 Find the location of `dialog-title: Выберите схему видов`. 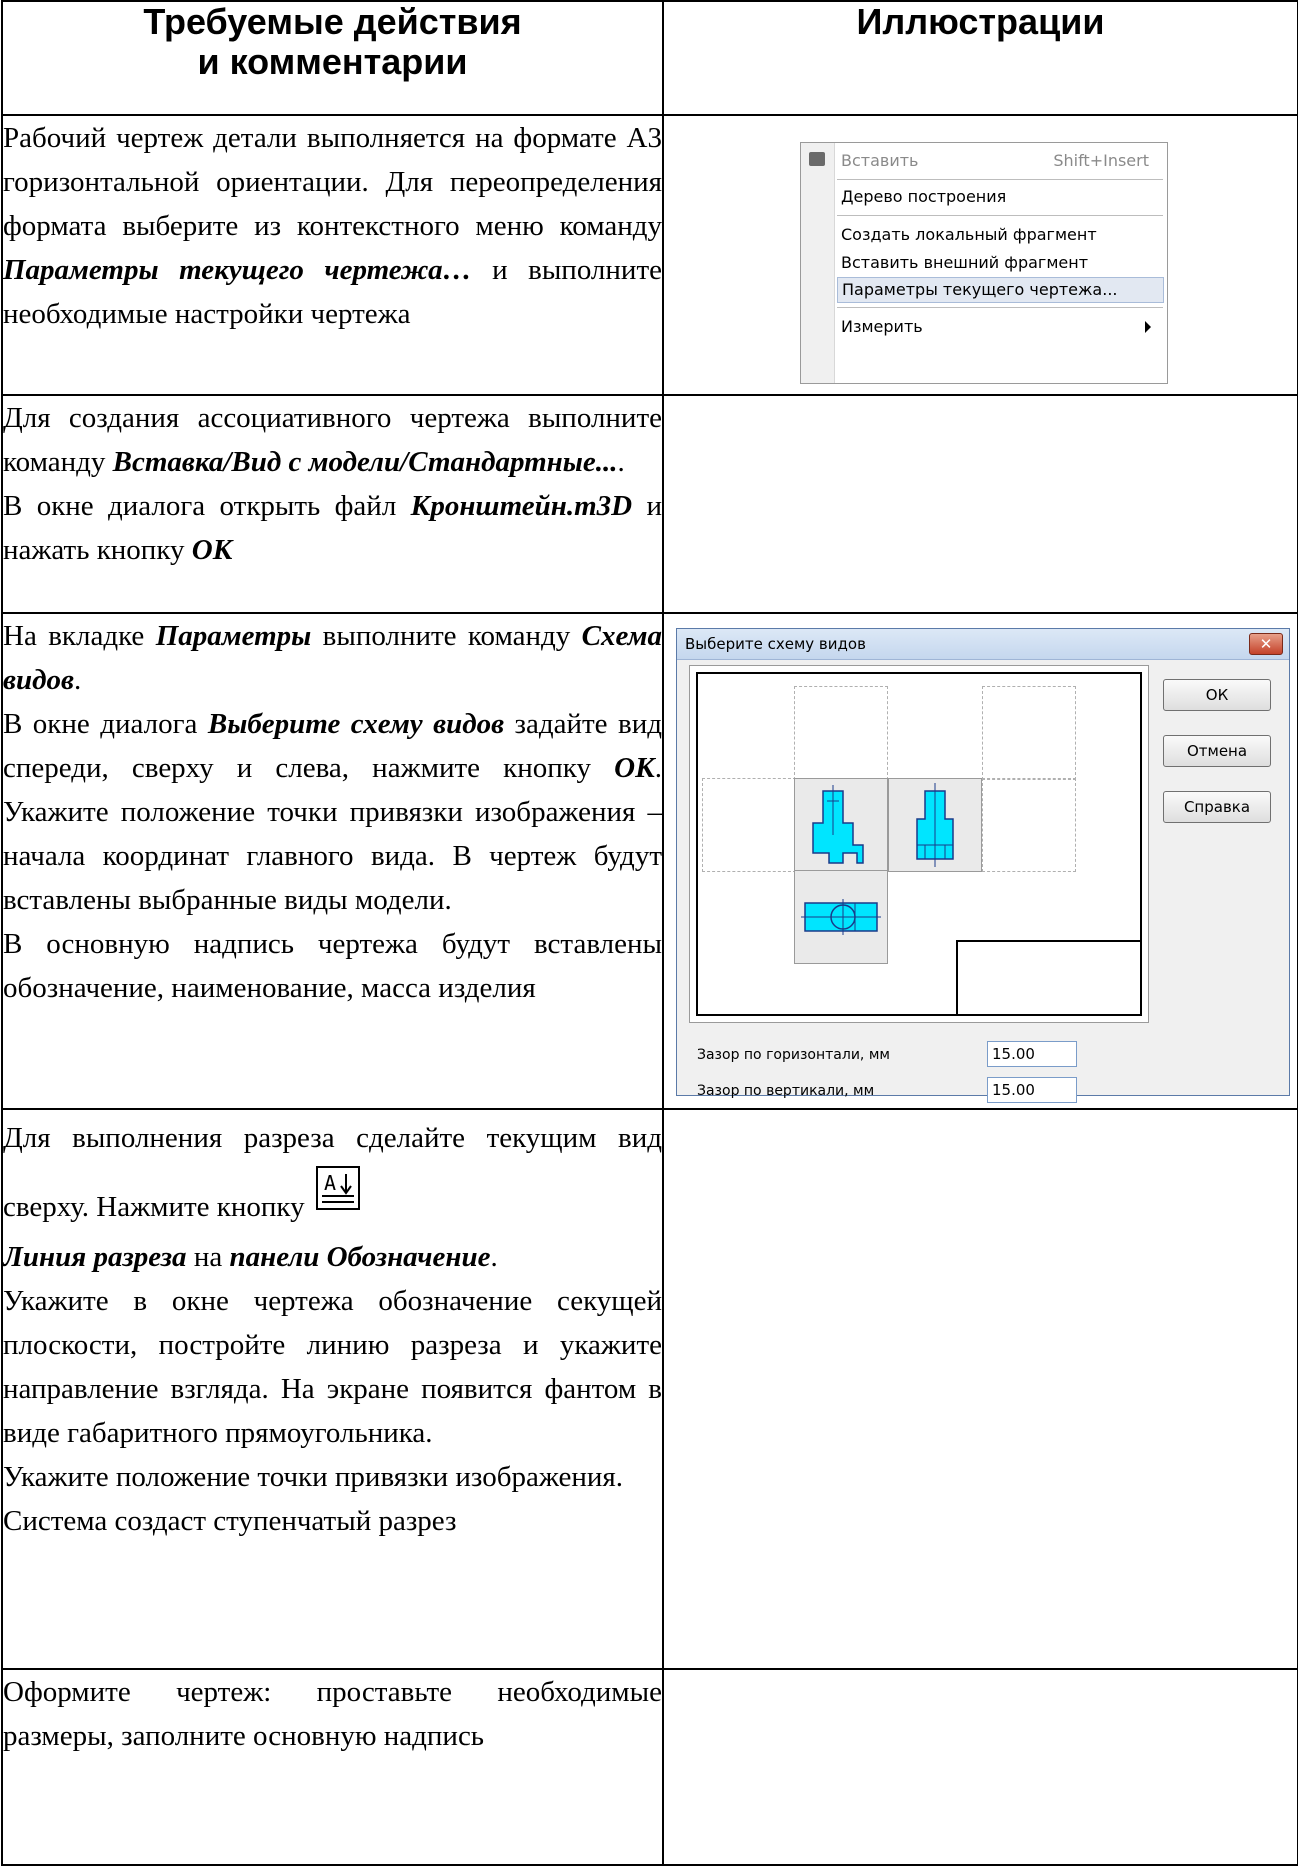

dialog-title: Выберите схему видов is located at coordinates (775, 644).